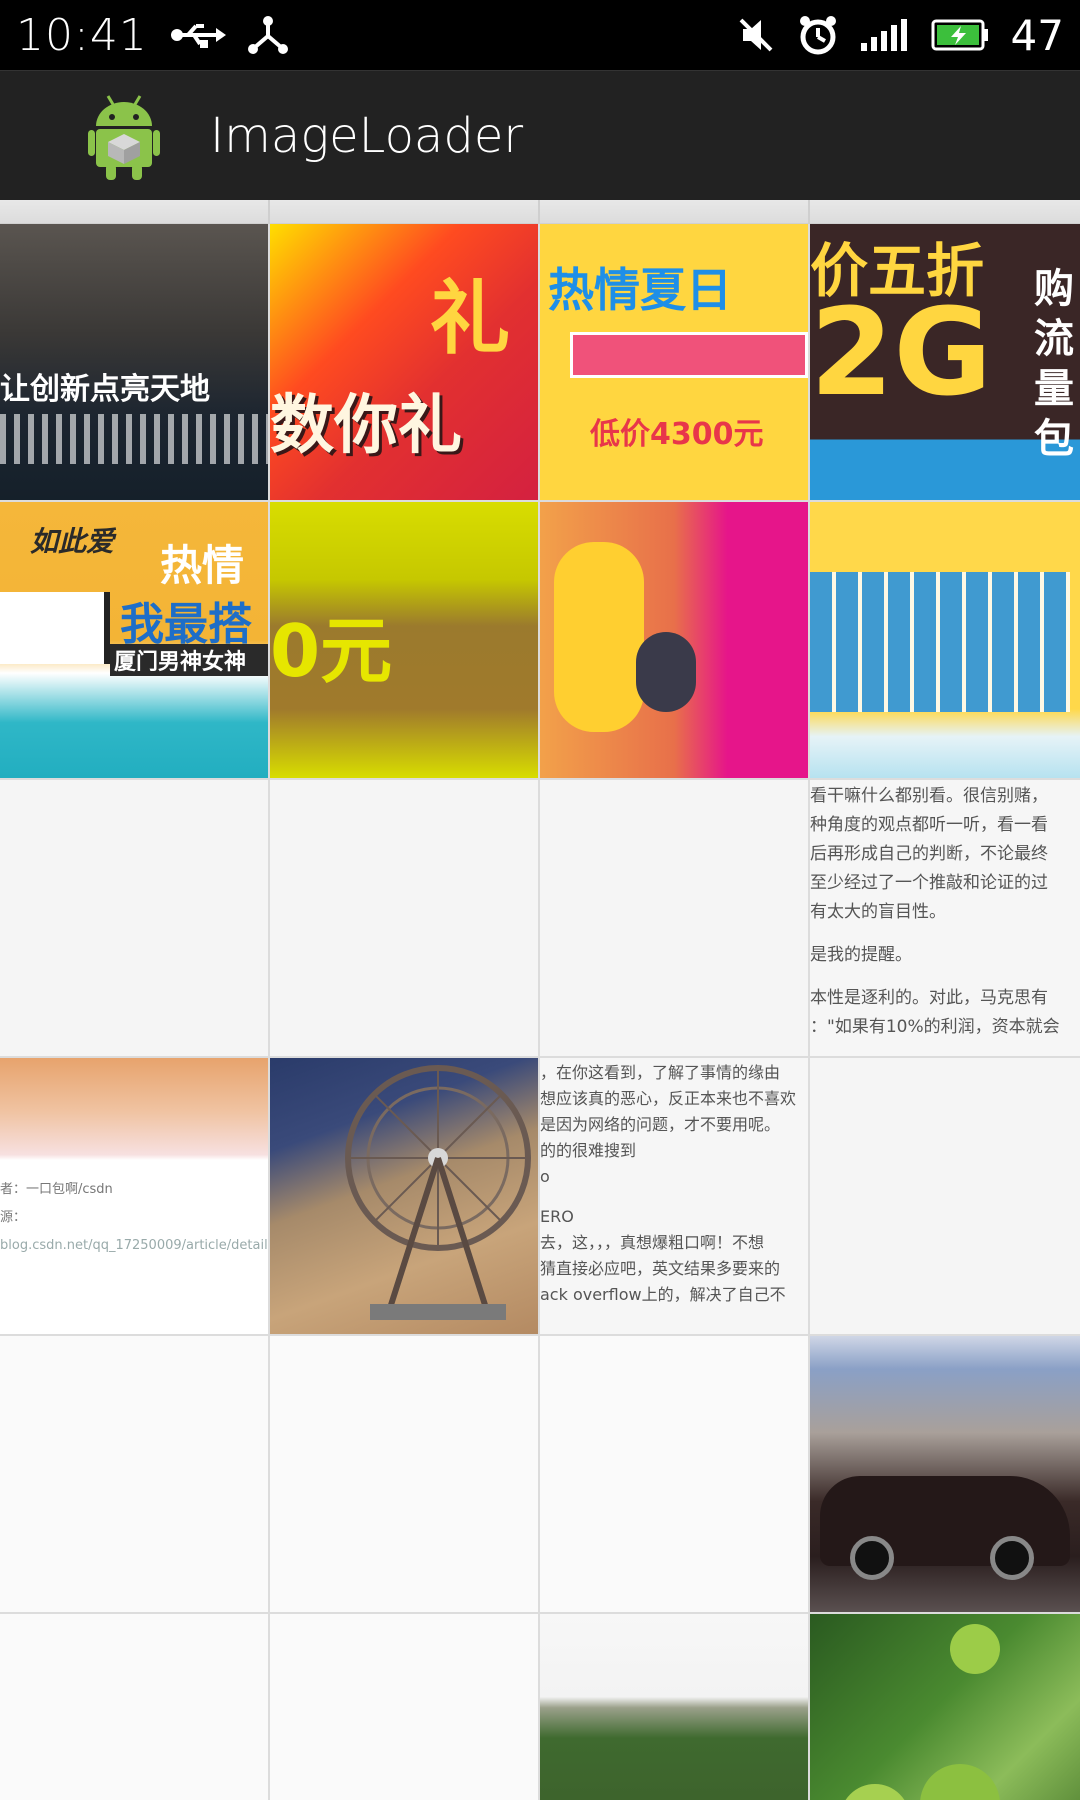  Describe the element at coordinates (540, 212) in the screenshot. I see `grid-top-strip` at that location.